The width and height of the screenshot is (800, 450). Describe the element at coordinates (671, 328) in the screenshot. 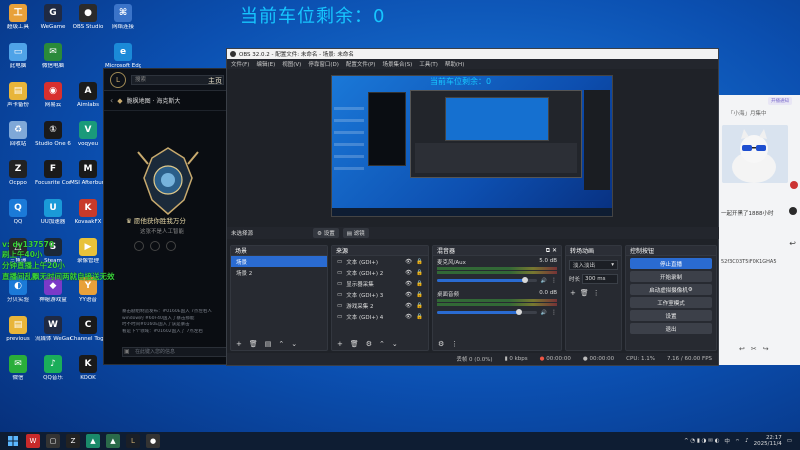

I see `exit-button: 退出` at that location.